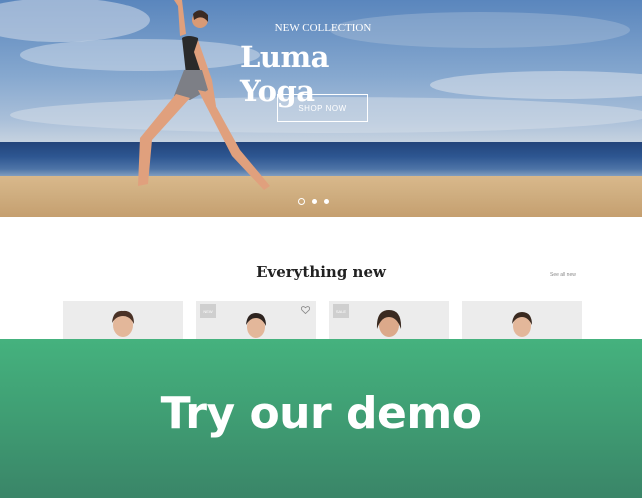 Image resolution: width=642 pixels, height=498 pixels. I want to click on product-badge: NEW, so click(208, 311).